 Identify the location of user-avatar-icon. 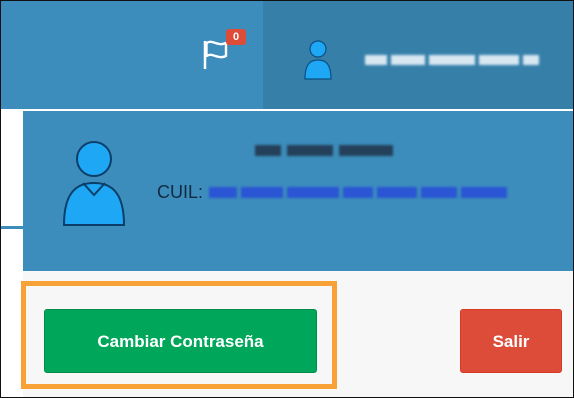
(94, 183).